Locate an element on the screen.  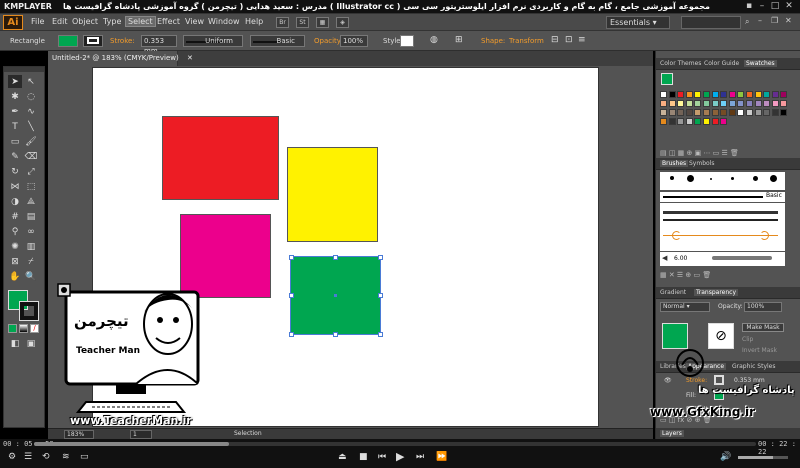
swatch-grid is located at coordinates (725, 116).